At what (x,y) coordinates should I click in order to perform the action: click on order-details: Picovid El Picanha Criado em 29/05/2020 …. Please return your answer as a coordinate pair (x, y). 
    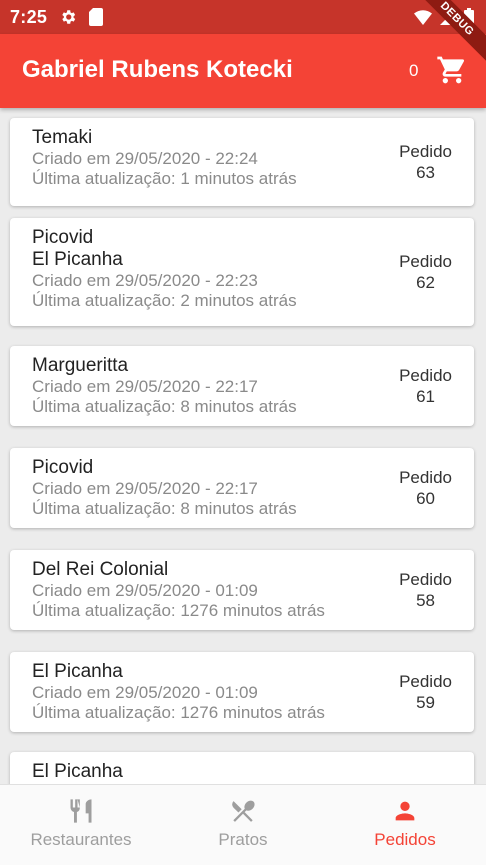
    Looking at the image, I should click on (164, 269).